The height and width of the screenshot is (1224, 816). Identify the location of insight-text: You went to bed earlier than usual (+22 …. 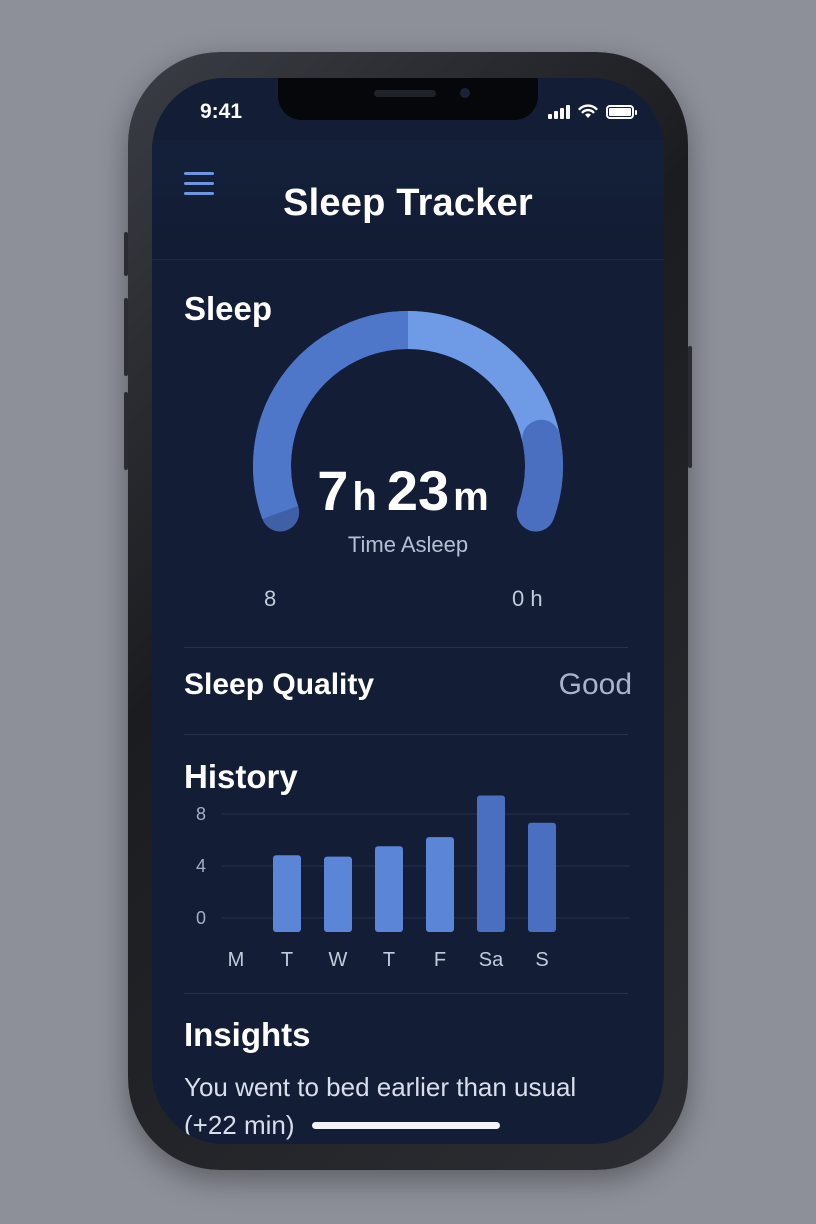
(380, 1106).